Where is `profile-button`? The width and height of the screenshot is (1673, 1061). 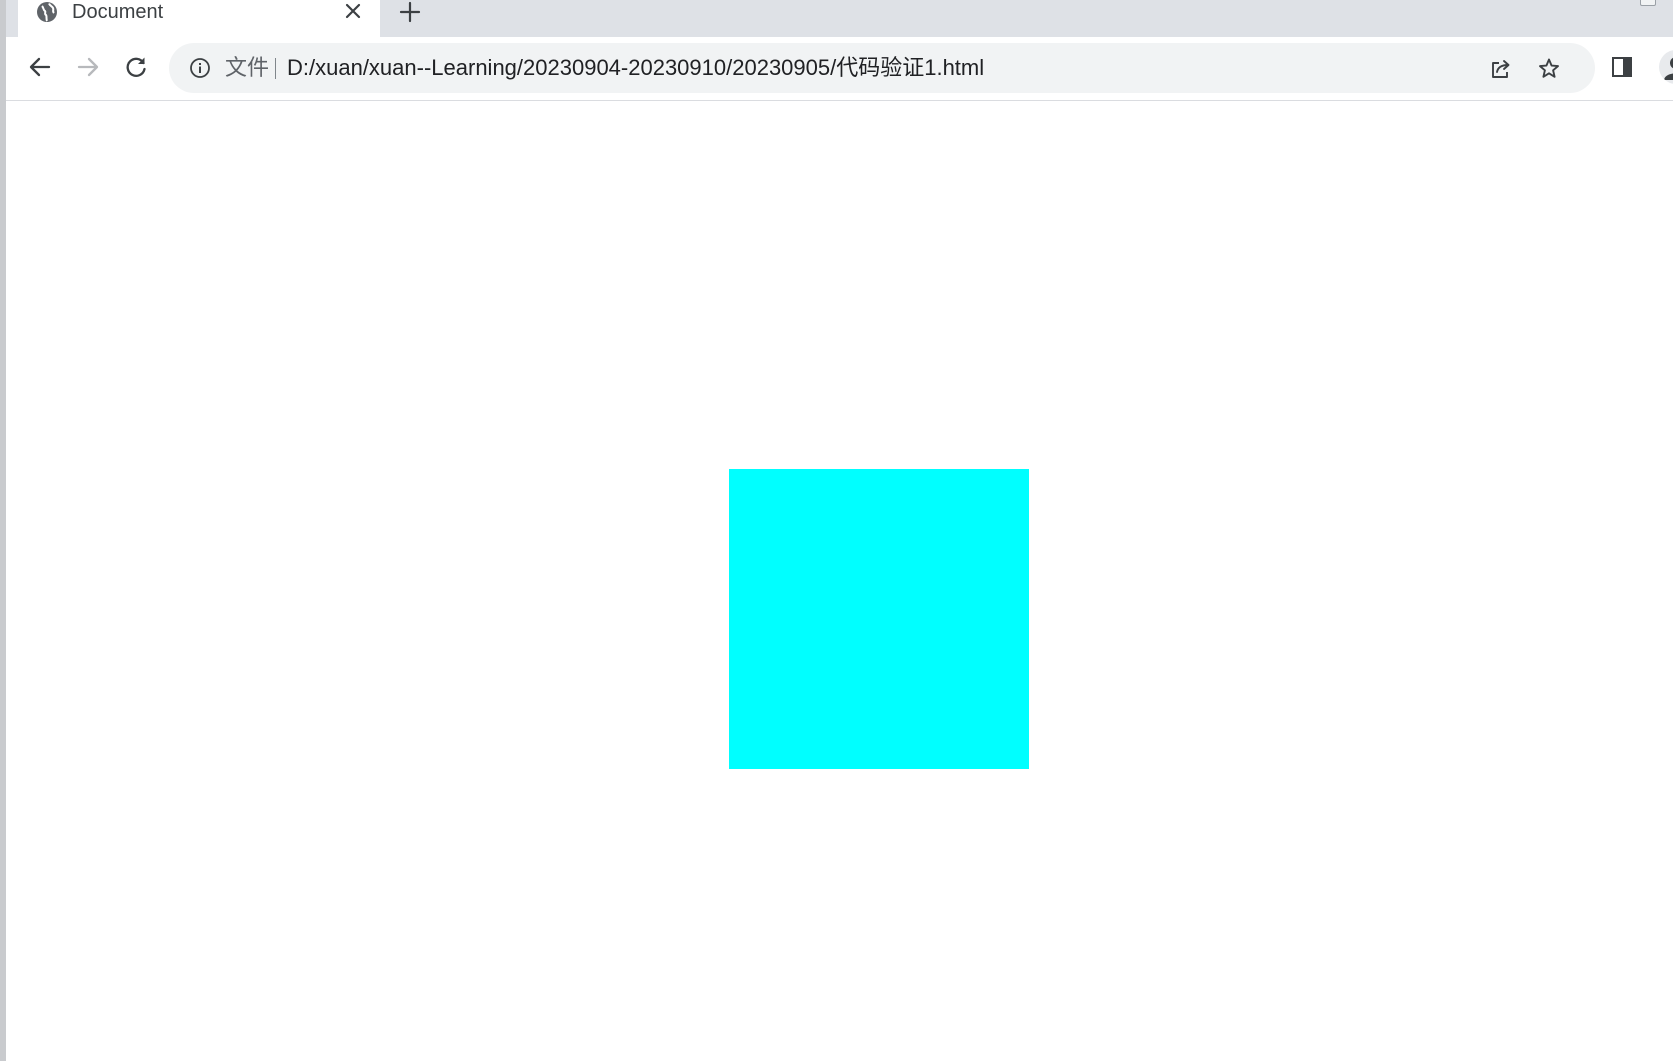 profile-button is located at coordinates (1666, 67).